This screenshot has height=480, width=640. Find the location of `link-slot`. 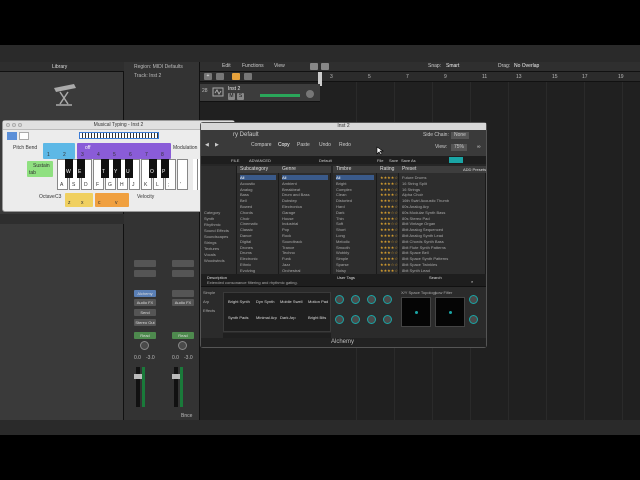

link-slot is located at coordinates (183, 293).